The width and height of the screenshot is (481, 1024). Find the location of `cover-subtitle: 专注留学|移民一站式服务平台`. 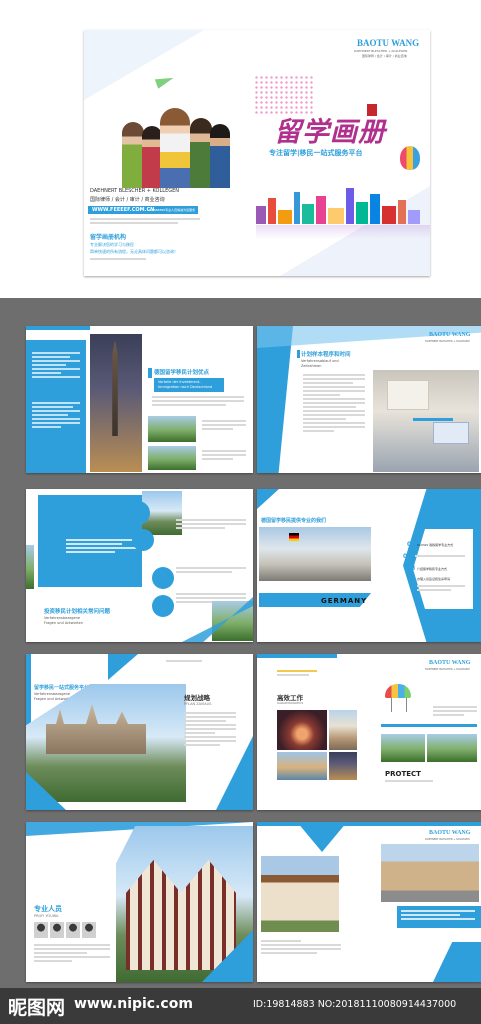

cover-subtitle: 专注留学|移民一站式服务平台 is located at coordinates (316, 153).